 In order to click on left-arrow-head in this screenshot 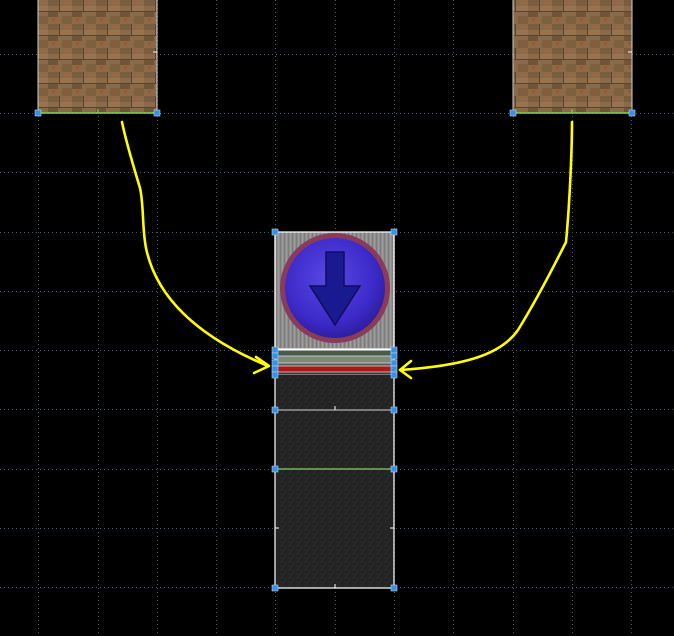, I will do `click(261, 365)`.